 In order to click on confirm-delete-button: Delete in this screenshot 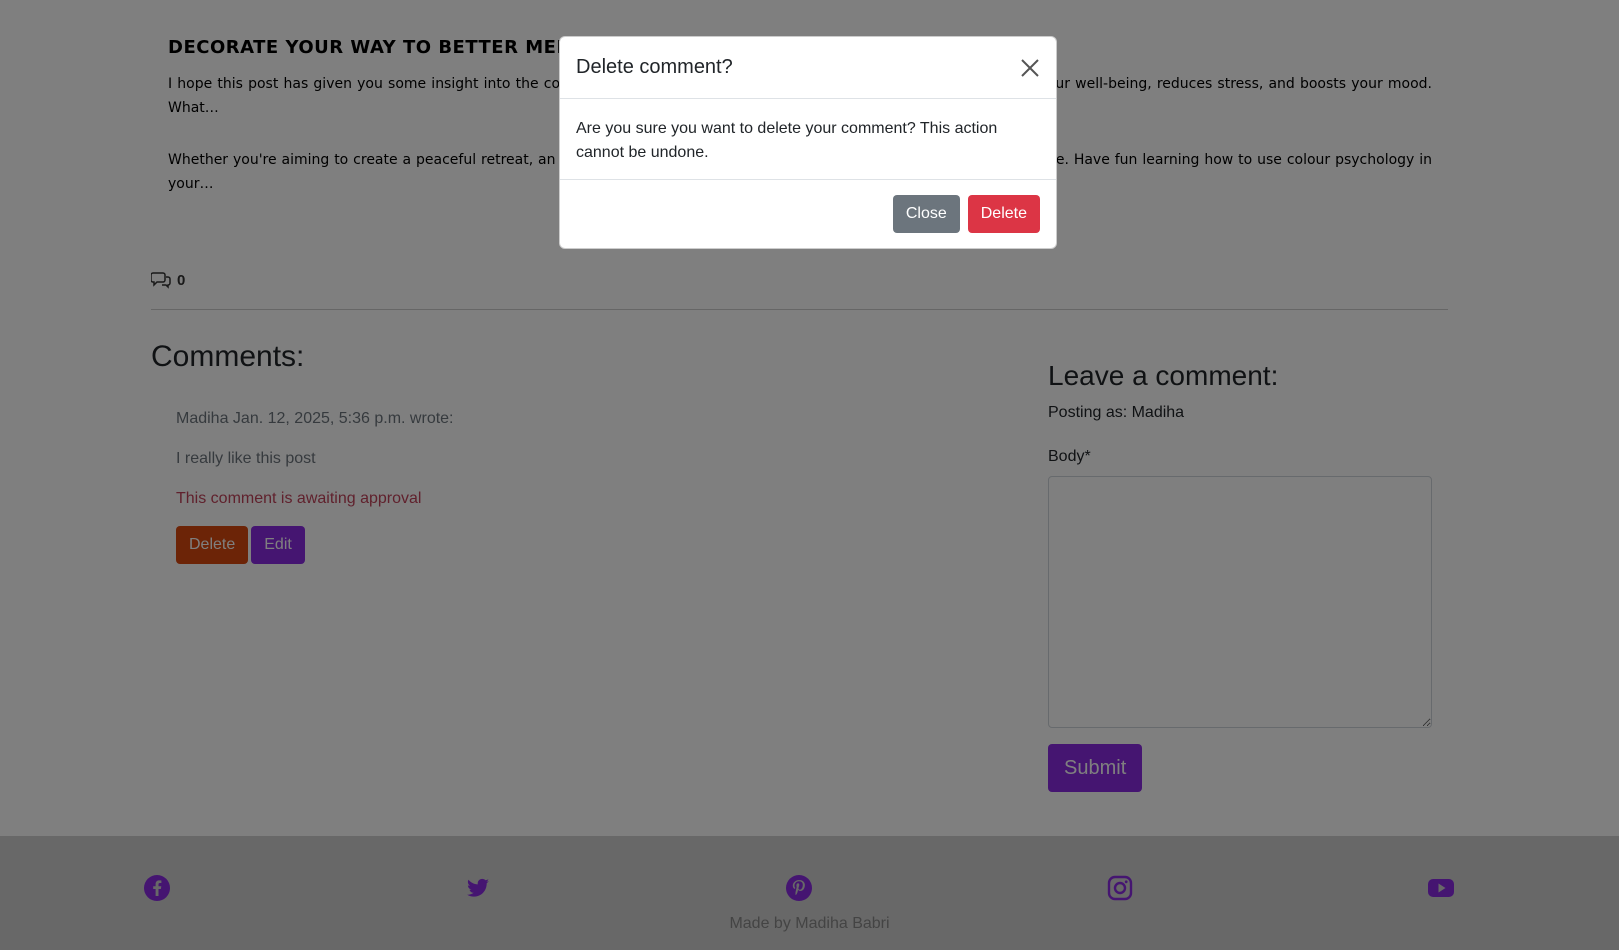, I will do `click(1003, 214)`.